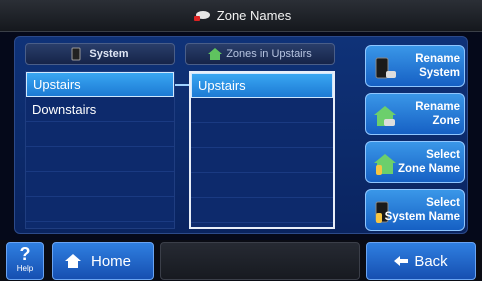 The width and height of the screenshot is (482, 281). Describe the element at coordinates (201, 15) in the screenshot. I see `sensor-icon` at that location.